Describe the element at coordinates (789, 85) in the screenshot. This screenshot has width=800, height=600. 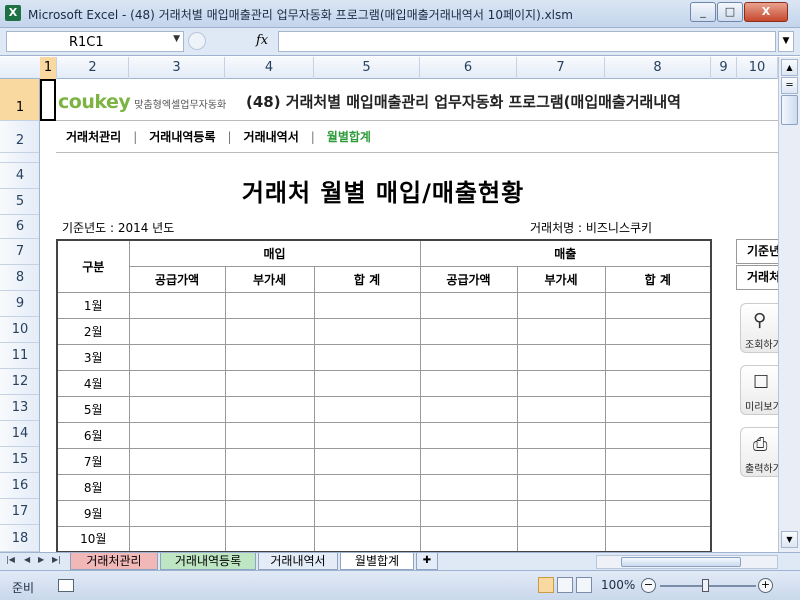
I see `split-handle: ═` at that location.